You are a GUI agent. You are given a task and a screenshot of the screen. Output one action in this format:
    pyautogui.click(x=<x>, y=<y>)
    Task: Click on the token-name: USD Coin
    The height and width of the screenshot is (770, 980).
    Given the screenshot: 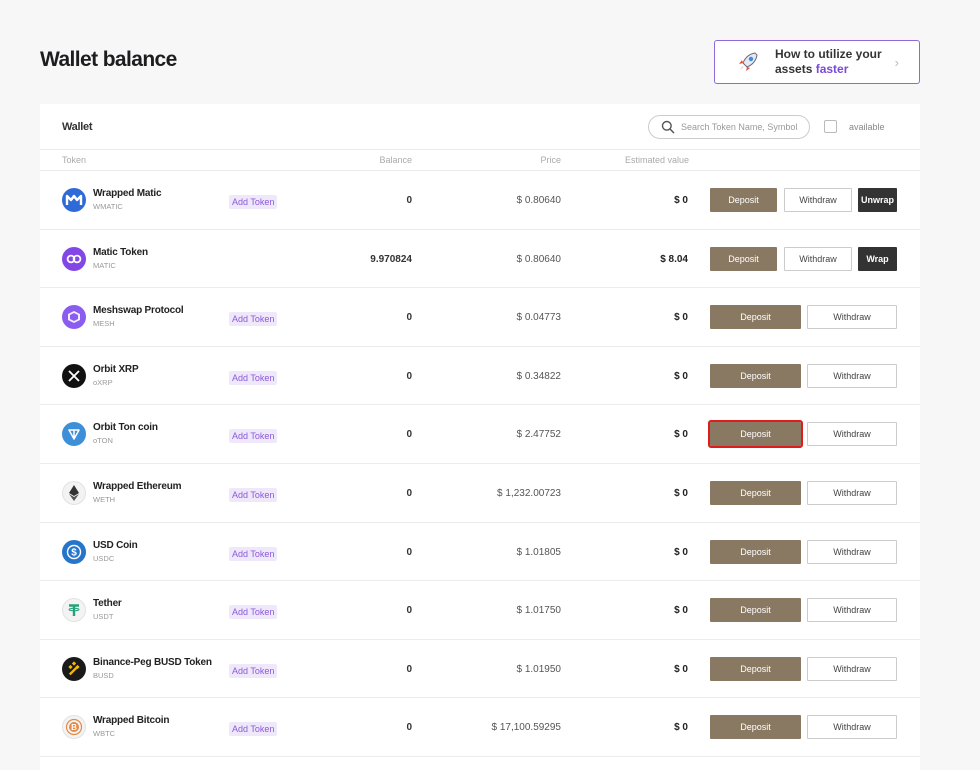 What is the action you would take?
    pyautogui.click(x=115, y=545)
    